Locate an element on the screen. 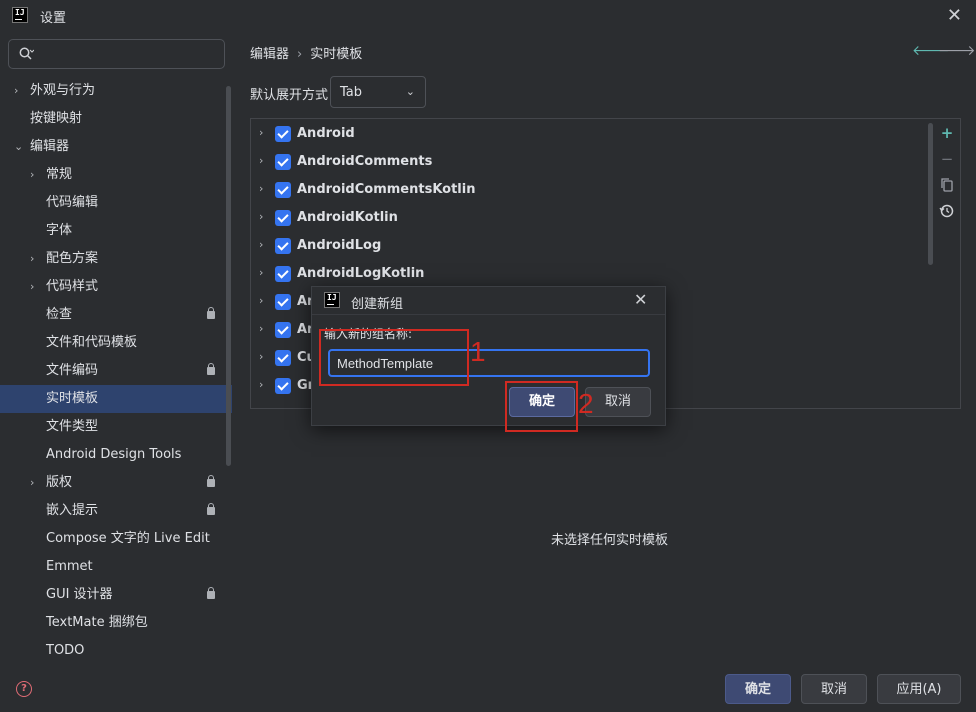  template-group-row: › AndroidLogKotlin is located at coordinates (591, 274).